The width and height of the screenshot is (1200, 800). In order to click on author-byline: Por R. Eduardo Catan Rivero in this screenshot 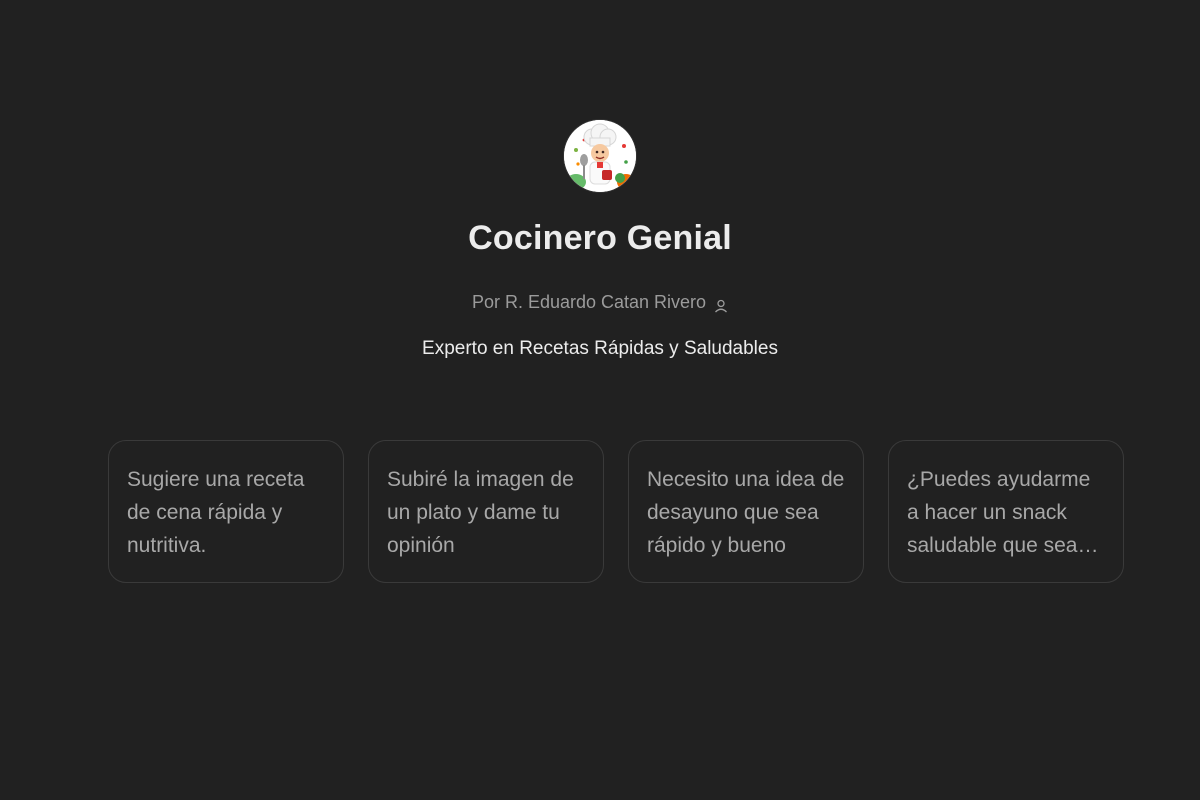, I will do `click(600, 302)`.